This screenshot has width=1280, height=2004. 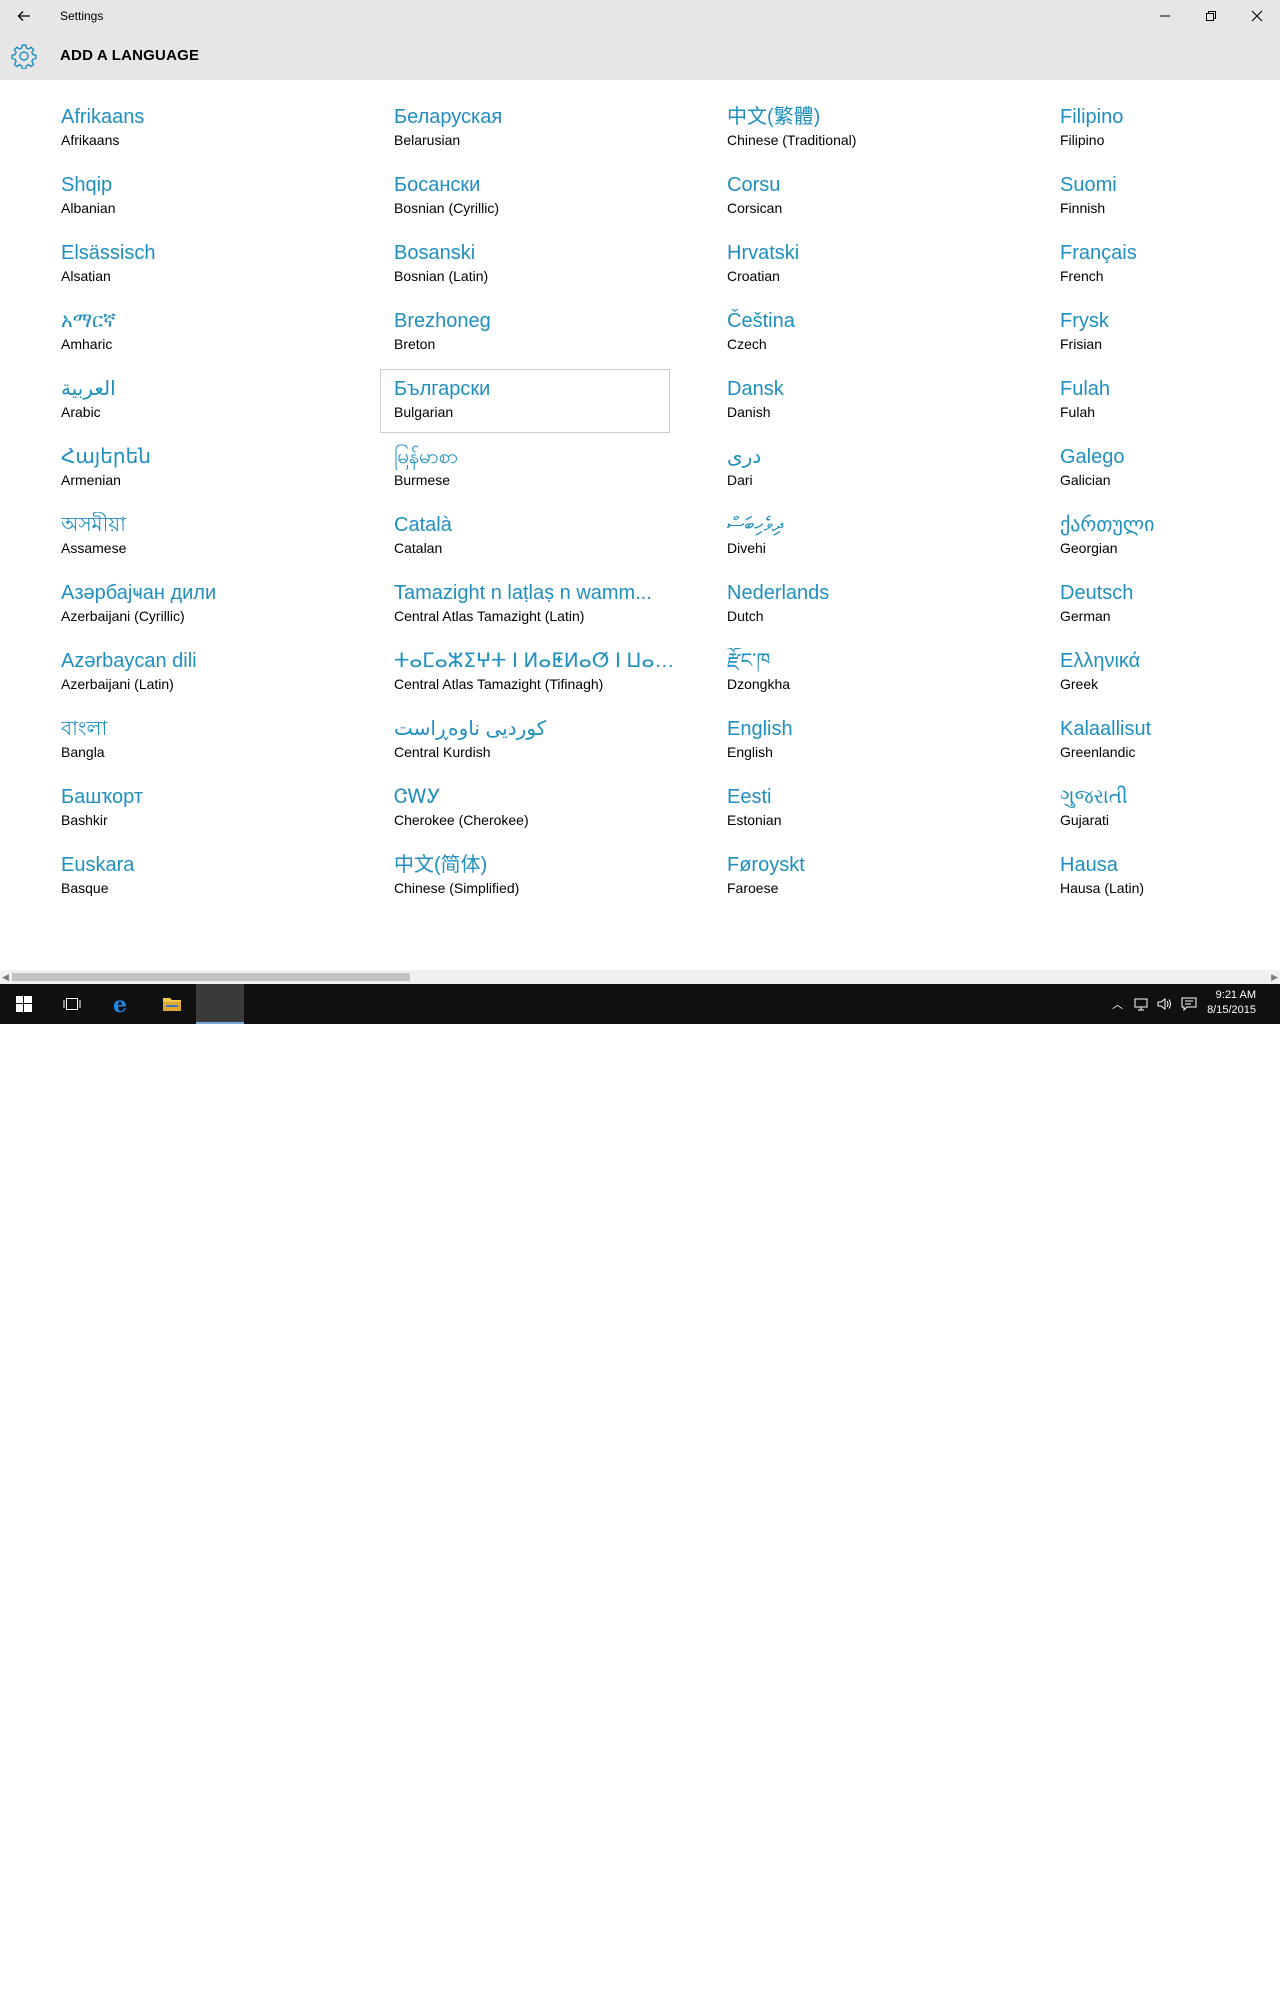 I want to click on language-item: Euskara Basque, so click(x=206, y=879).